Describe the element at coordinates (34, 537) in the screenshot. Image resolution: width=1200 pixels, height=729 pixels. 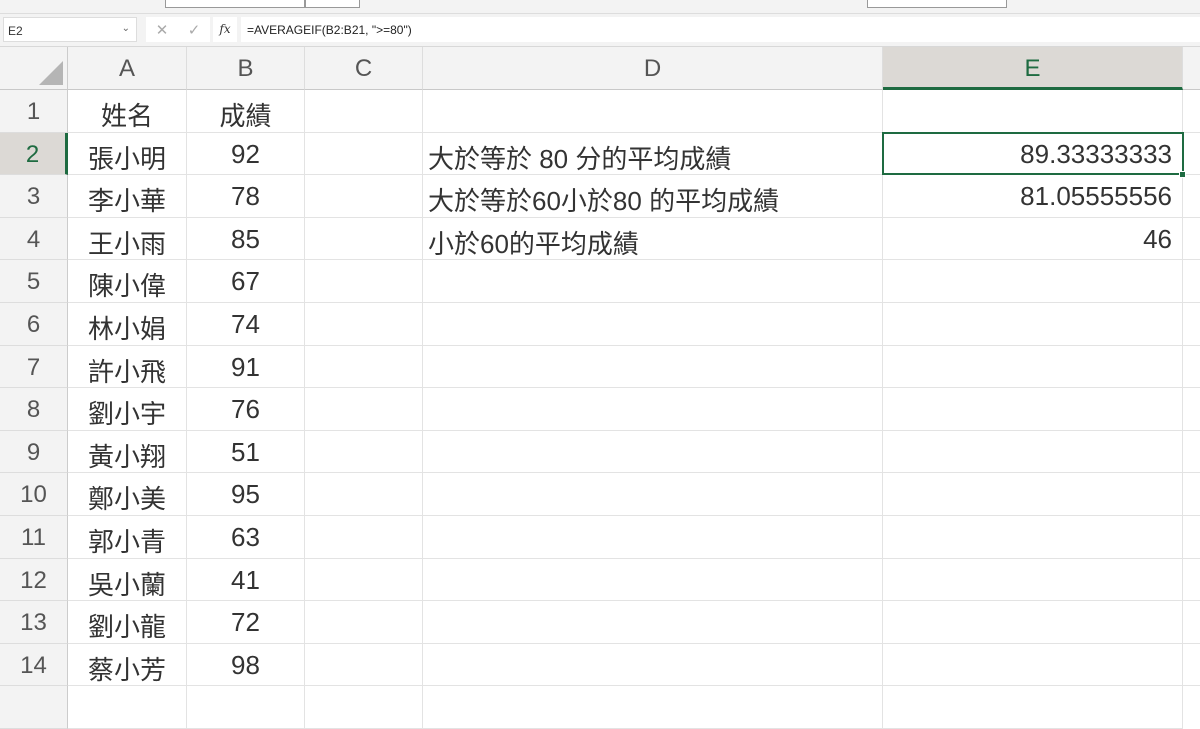
I see `row-header: 11` at that location.